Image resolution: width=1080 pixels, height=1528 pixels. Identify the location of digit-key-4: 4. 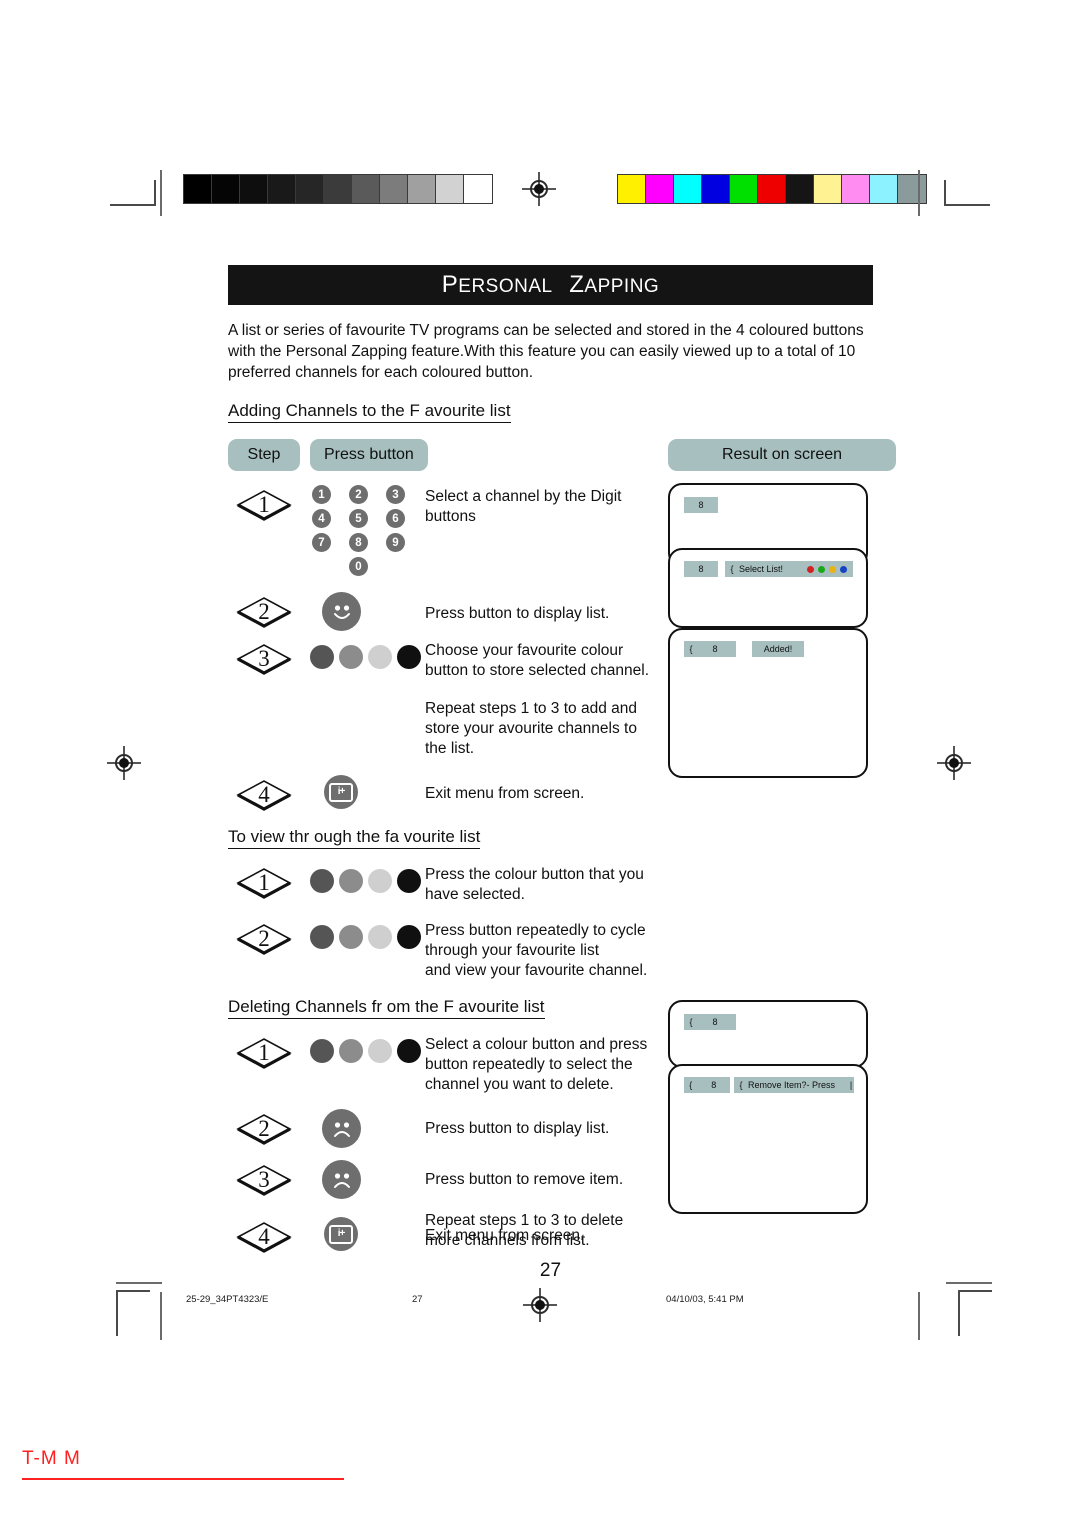
(321, 518).